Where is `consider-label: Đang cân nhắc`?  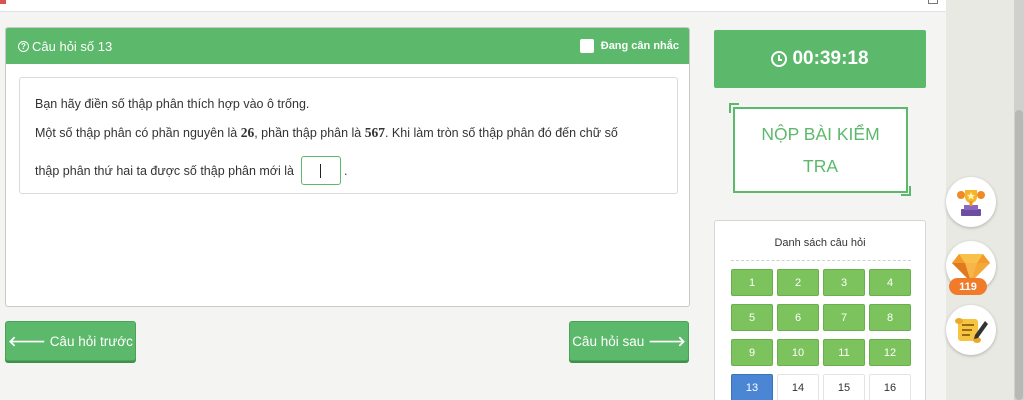
consider-label: Đang cân nhắc is located at coordinates (639, 46).